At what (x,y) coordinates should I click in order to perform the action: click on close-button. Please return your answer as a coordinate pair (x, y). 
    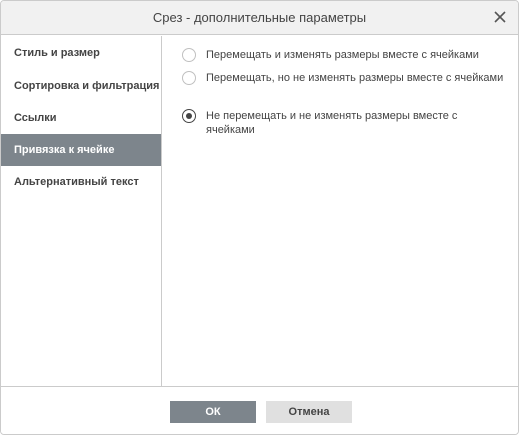
    Looking at the image, I should click on (500, 17).